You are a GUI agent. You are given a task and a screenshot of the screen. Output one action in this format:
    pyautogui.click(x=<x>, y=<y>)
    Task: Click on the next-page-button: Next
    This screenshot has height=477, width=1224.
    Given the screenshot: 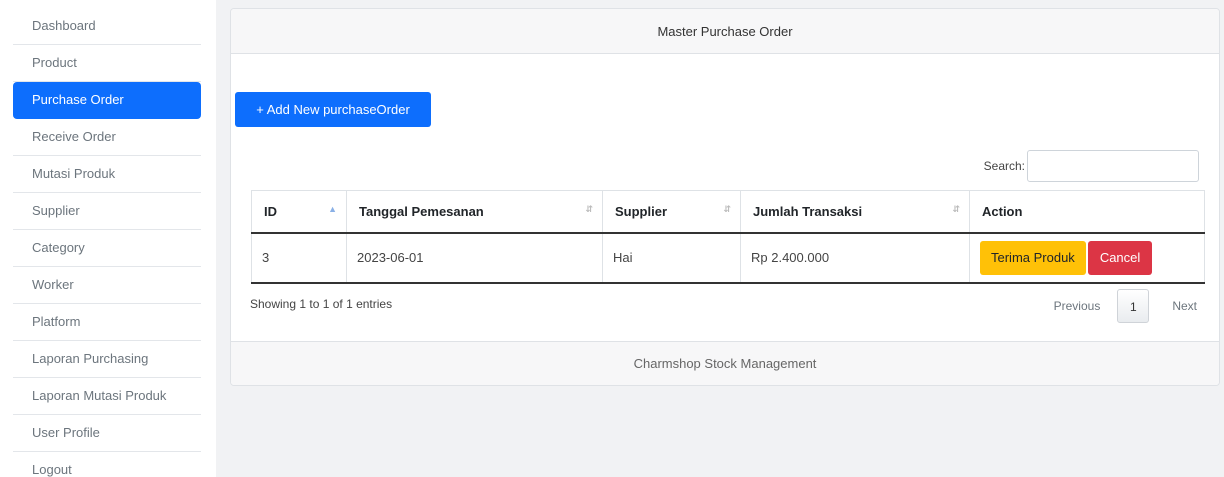 What is the action you would take?
    pyautogui.click(x=1184, y=306)
    